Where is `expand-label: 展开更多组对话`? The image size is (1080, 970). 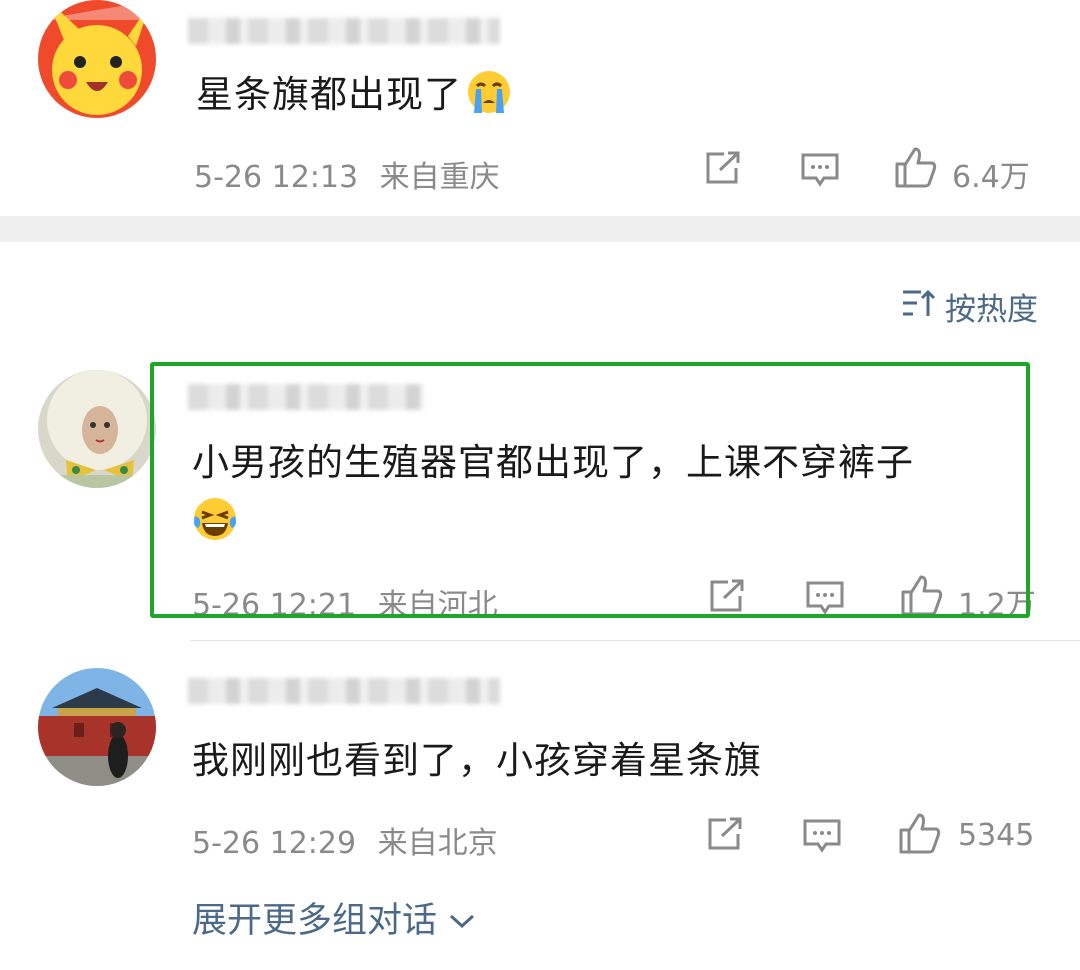 expand-label: 展开更多组对话 is located at coordinates (315, 921).